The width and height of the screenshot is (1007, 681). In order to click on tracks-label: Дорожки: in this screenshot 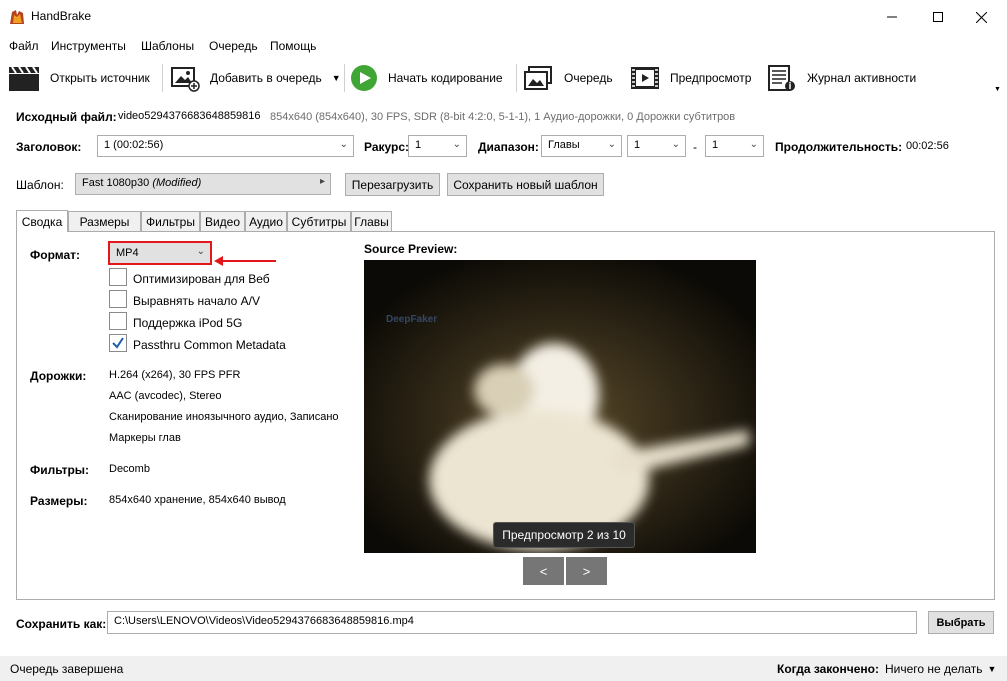, I will do `click(58, 376)`.